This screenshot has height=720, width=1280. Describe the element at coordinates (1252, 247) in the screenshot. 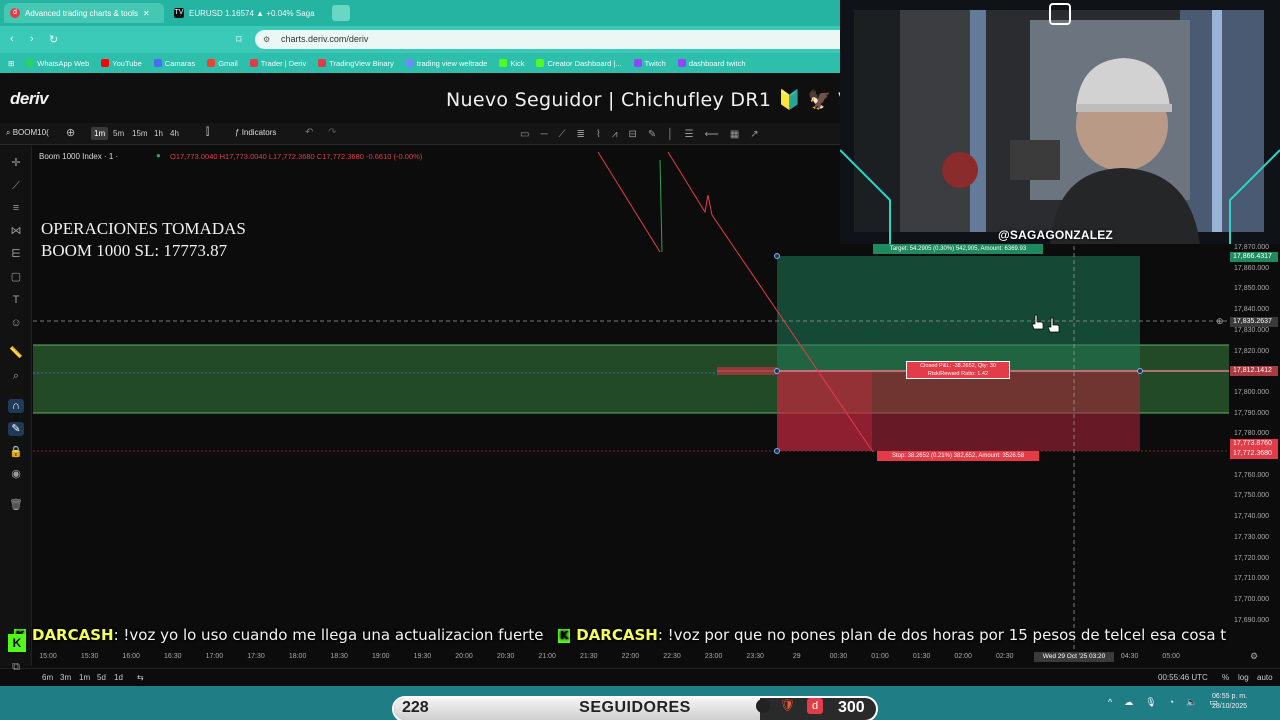

I see `price-tick: 17,870.000` at that location.